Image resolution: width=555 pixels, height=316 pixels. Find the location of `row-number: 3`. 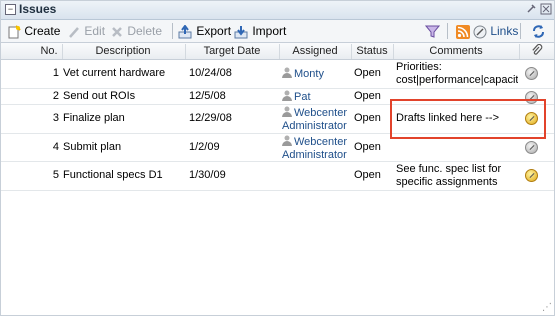

row-number: 3 is located at coordinates (55, 118).